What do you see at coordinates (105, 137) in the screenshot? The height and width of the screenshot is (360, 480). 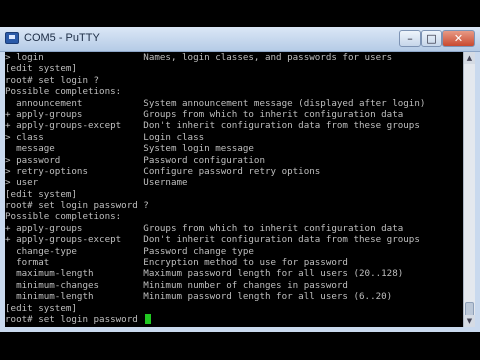 I see `terminal-line: > class Login class` at bounding box center [105, 137].